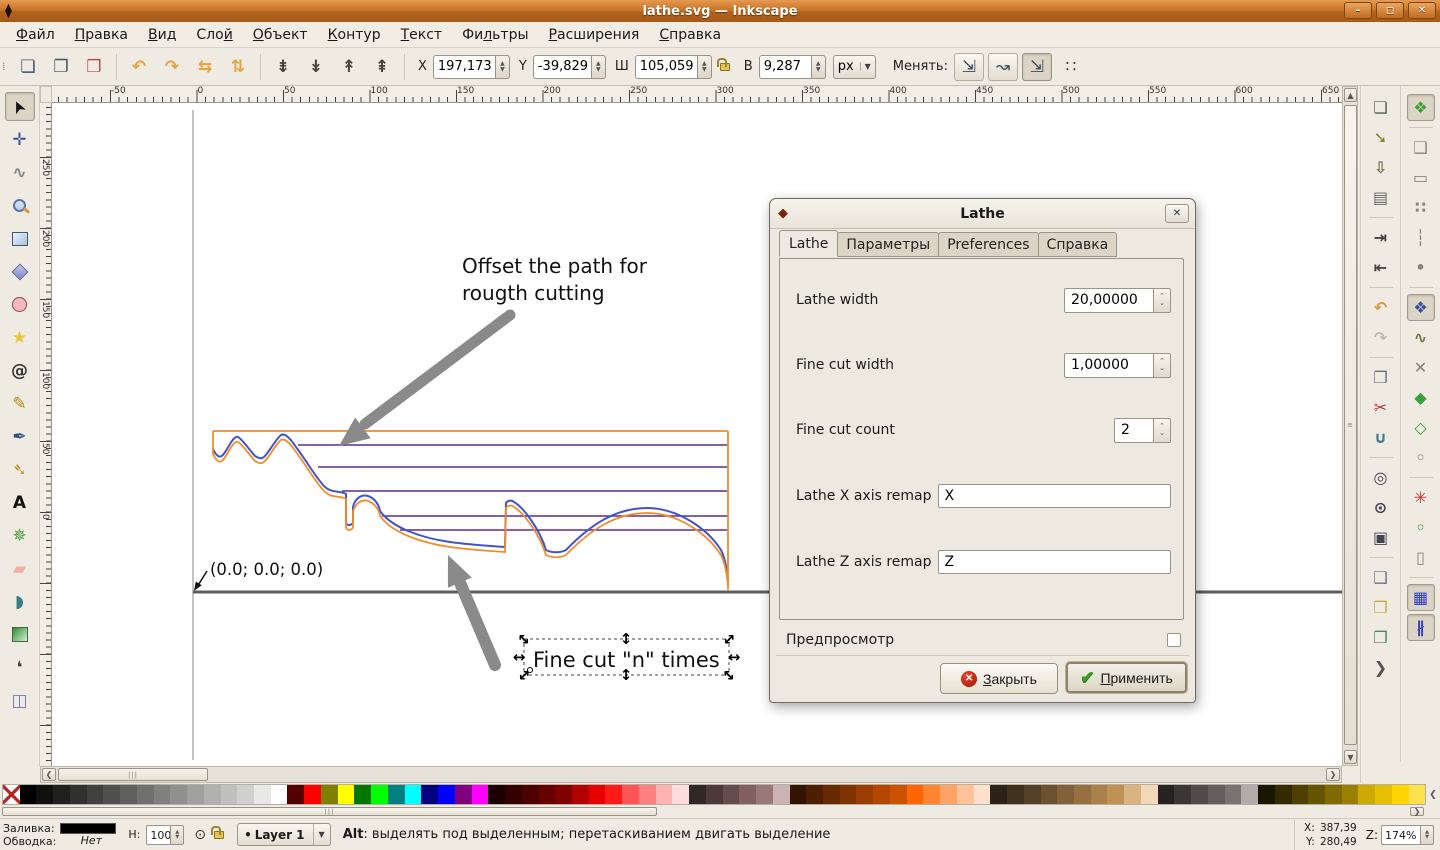  What do you see at coordinates (1126, 677) in the screenshot?
I see `dialog-apply-button: ✔ Применить` at bounding box center [1126, 677].